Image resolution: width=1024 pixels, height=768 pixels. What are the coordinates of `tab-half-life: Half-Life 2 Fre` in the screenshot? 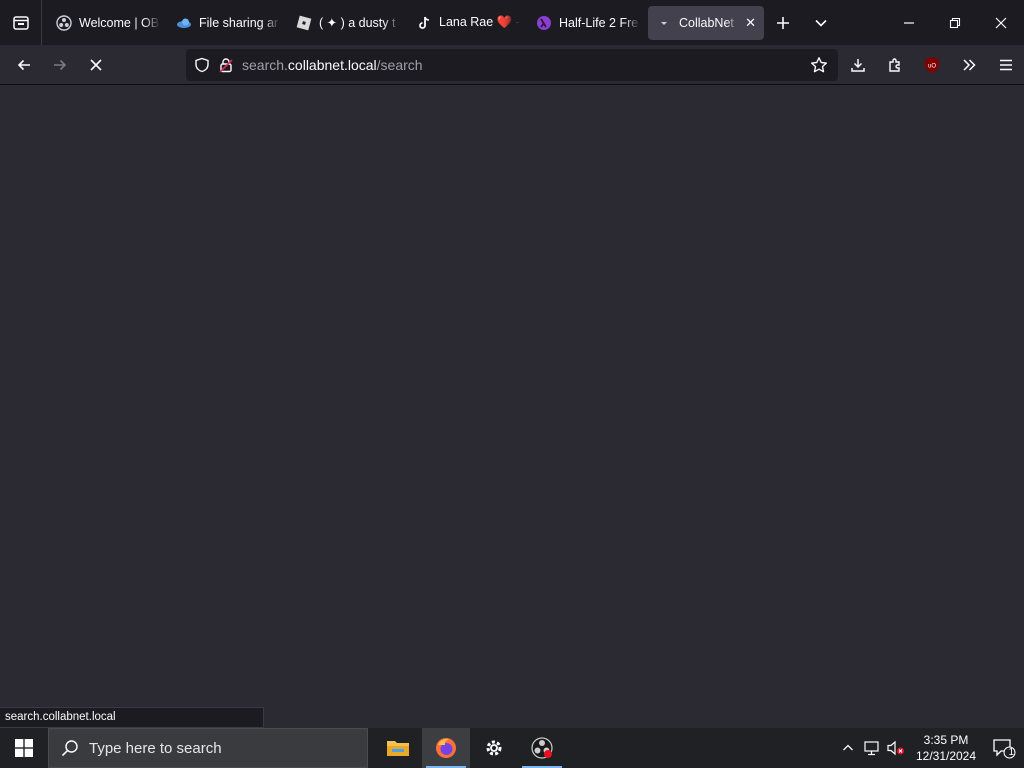 It's located at (588, 23).